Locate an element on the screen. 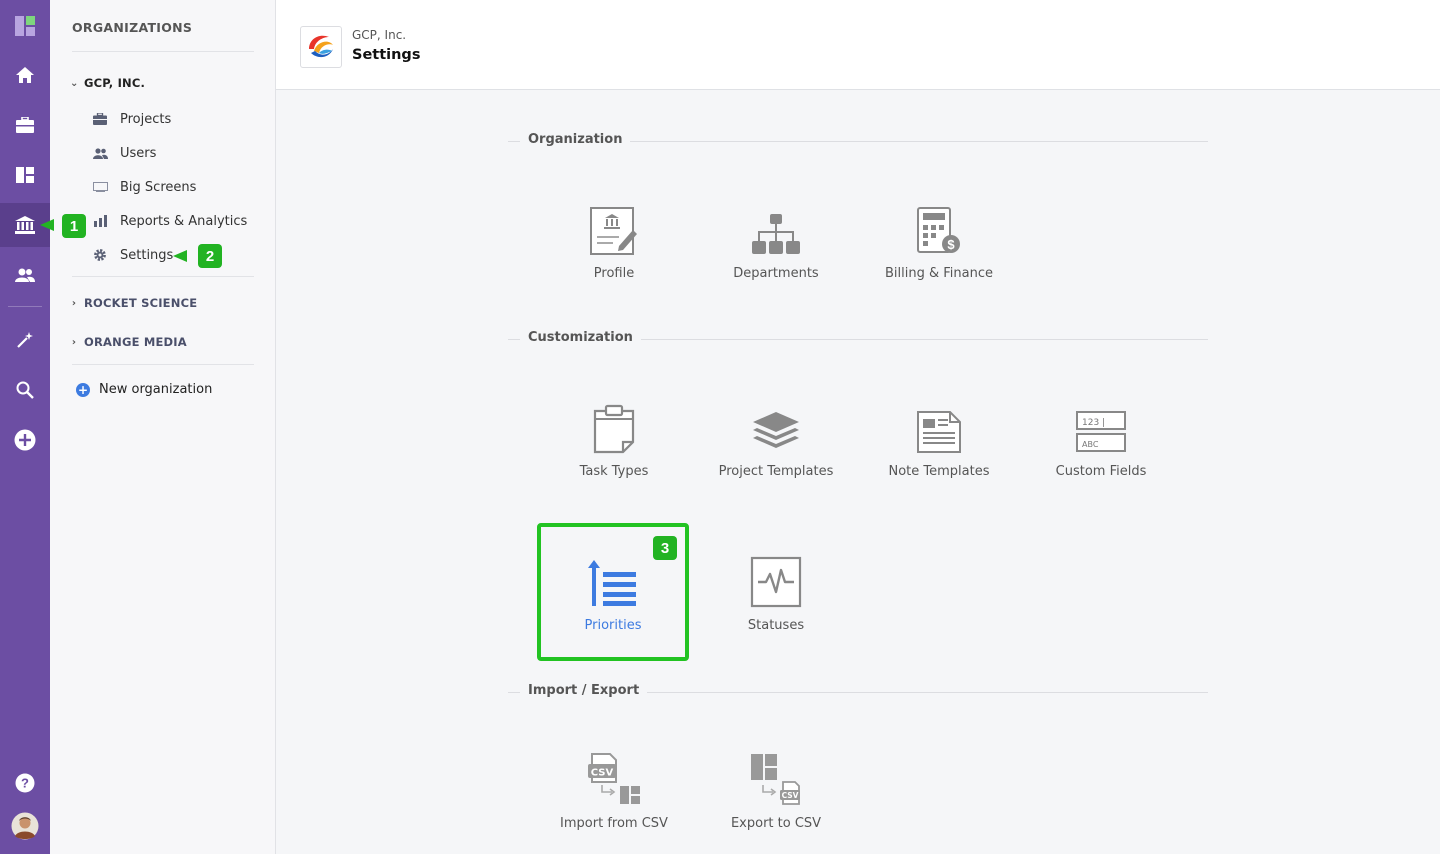  plus-icon: + is located at coordinates (83, 389).